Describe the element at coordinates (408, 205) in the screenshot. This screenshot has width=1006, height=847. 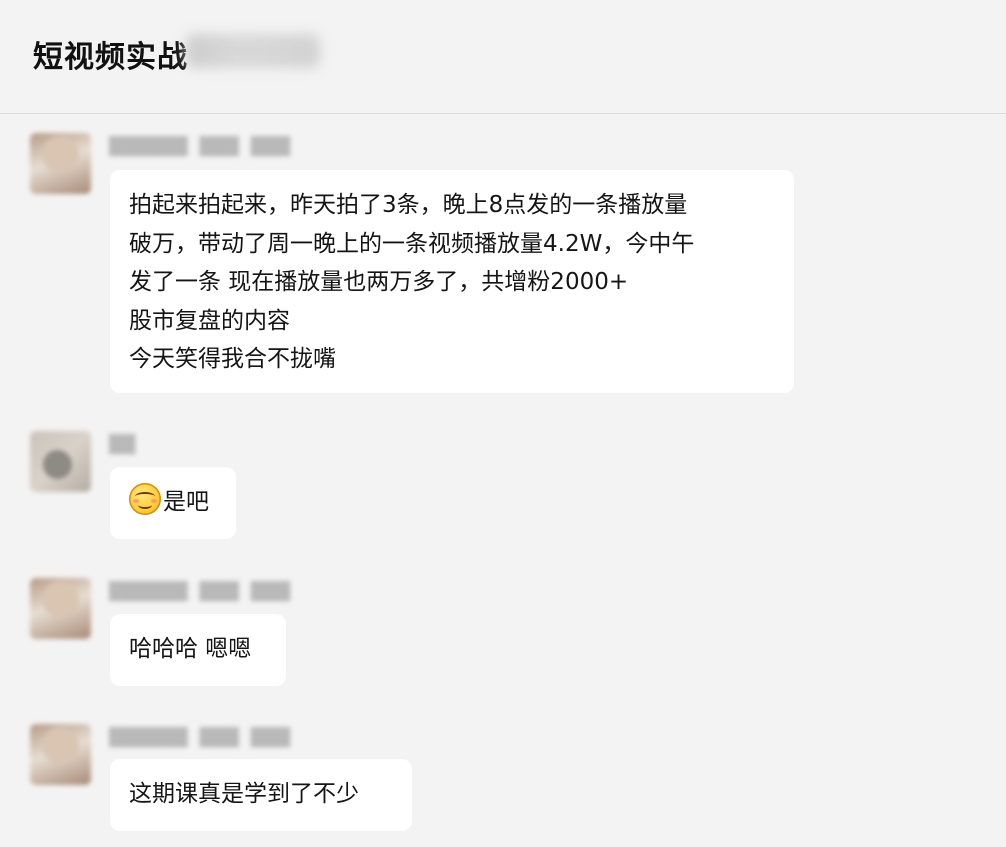
I see `message-text-line: 拍起来拍起来，昨天拍了3条，晚上8点发的一条播放量` at that location.